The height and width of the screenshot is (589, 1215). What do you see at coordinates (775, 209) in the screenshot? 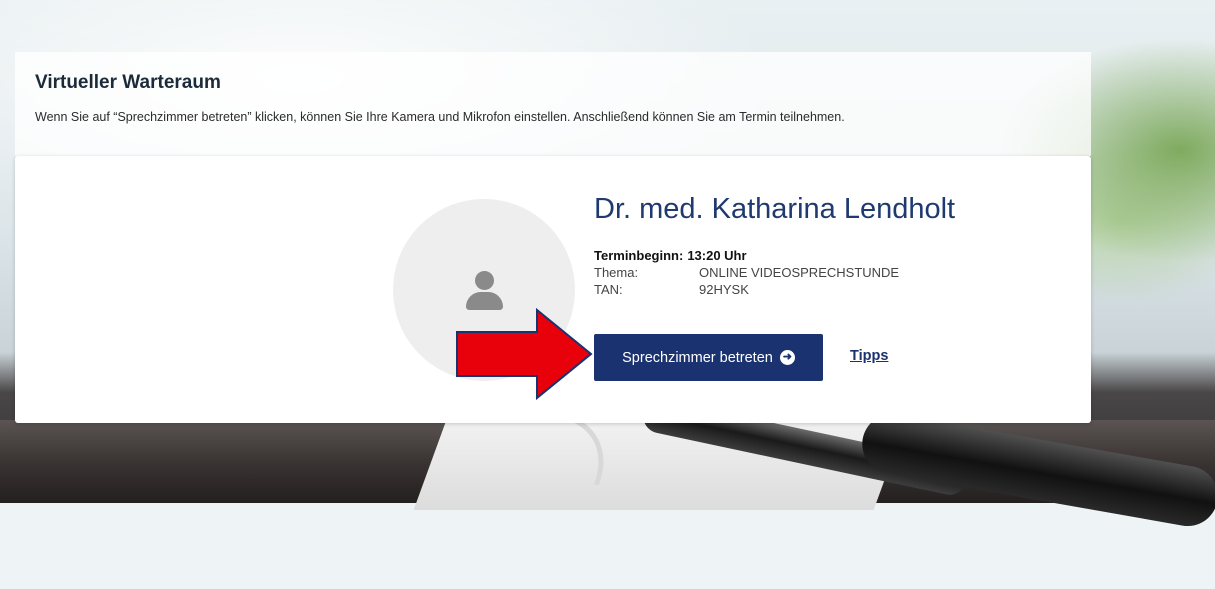
I see `doctor-name: Dr. med. Katharina Lendholt` at bounding box center [775, 209].